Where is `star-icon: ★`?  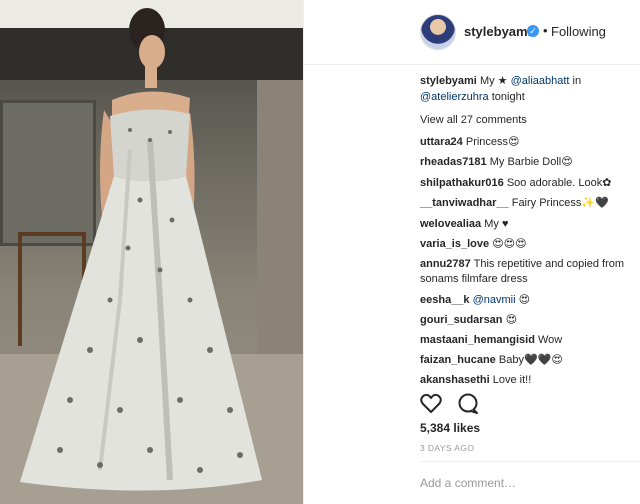 star-icon: ★ is located at coordinates (502, 81).